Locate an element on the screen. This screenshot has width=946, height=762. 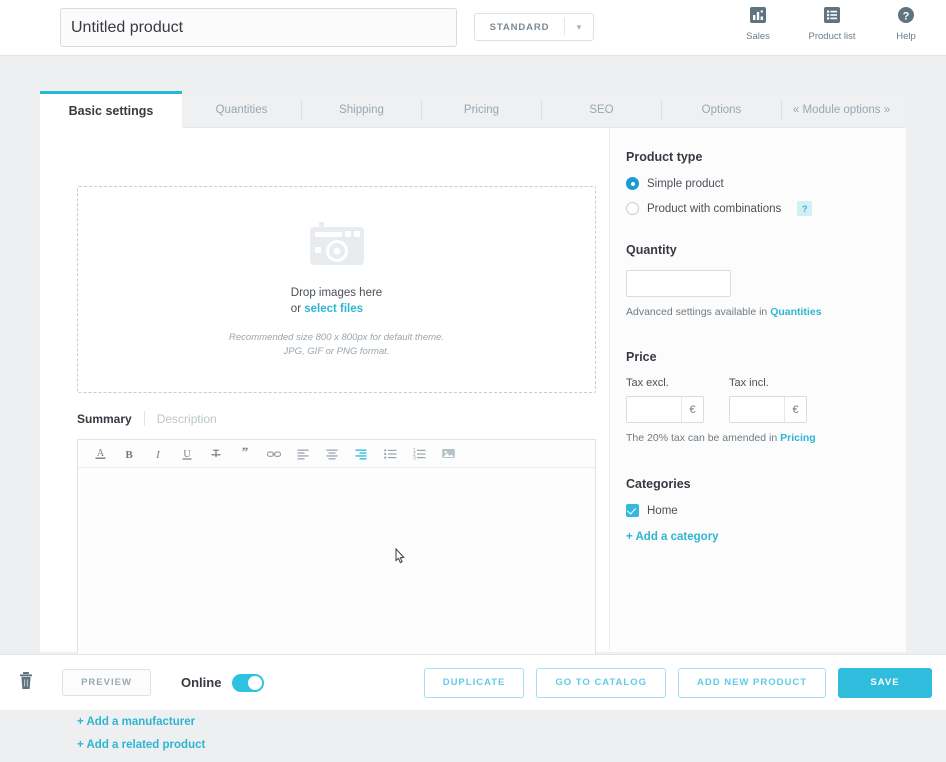
ordered-list-icon: 1 2 3 is located at coordinates (419, 454).